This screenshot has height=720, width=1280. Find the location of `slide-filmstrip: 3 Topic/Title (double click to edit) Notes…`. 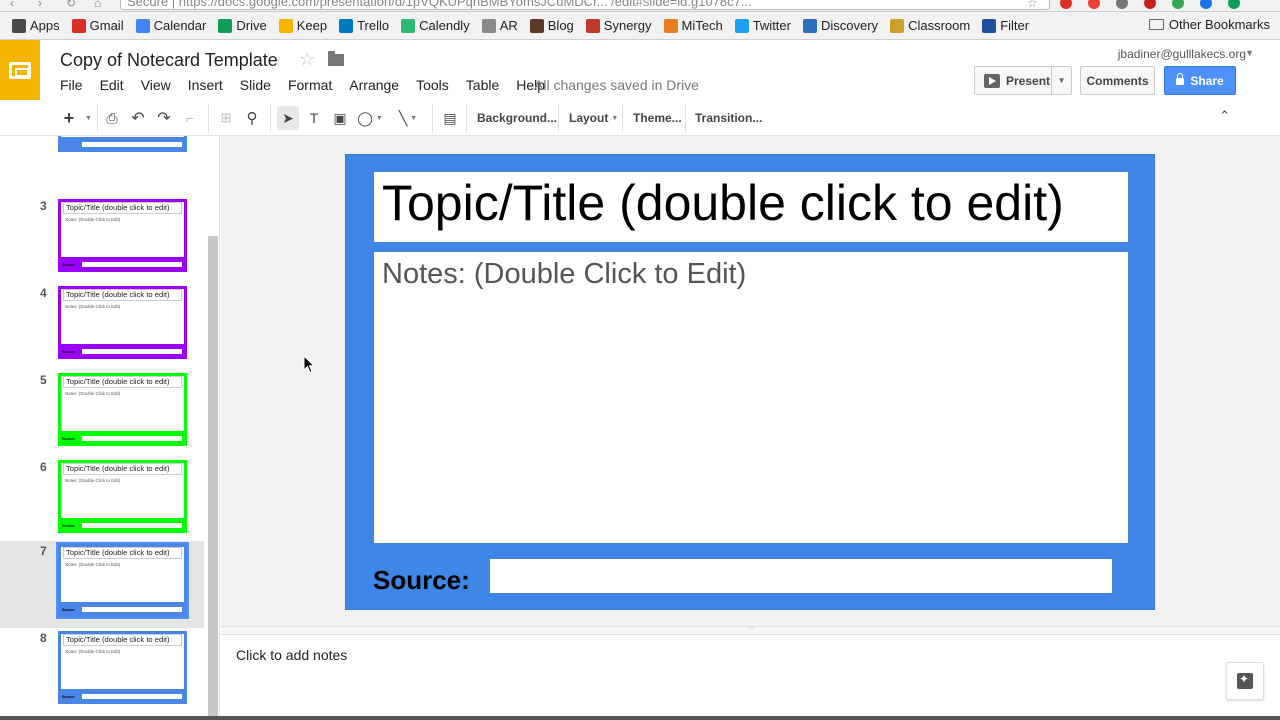

slide-filmstrip: 3 Topic/Title (double click to edit) Notes… is located at coordinates (110, 428).